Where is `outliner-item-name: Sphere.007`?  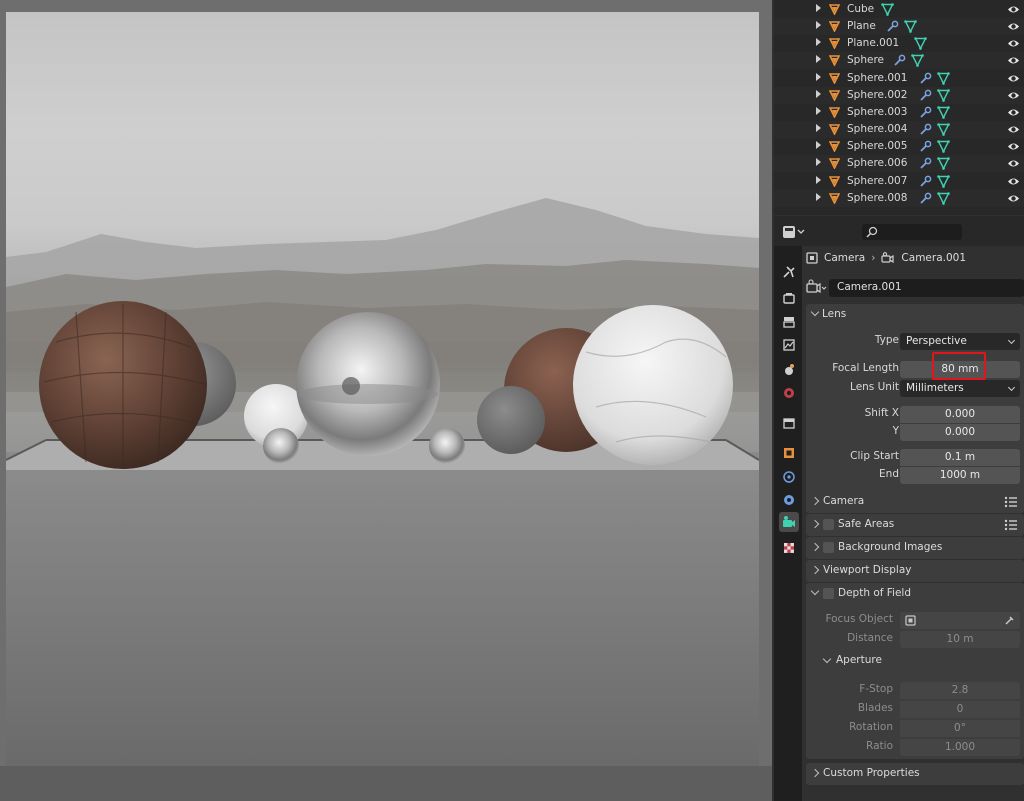 outliner-item-name: Sphere.007 is located at coordinates (877, 181).